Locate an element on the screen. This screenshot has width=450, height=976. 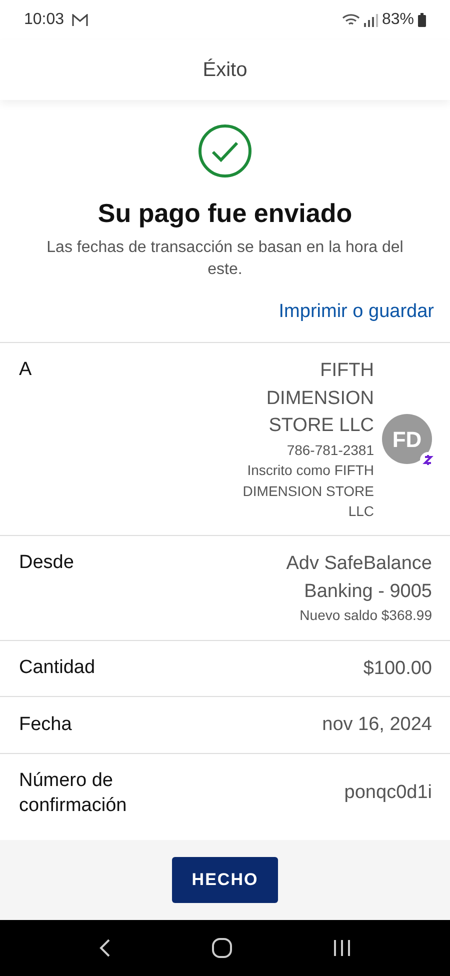
detail-label: Fecha is located at coordinates (45, 725).